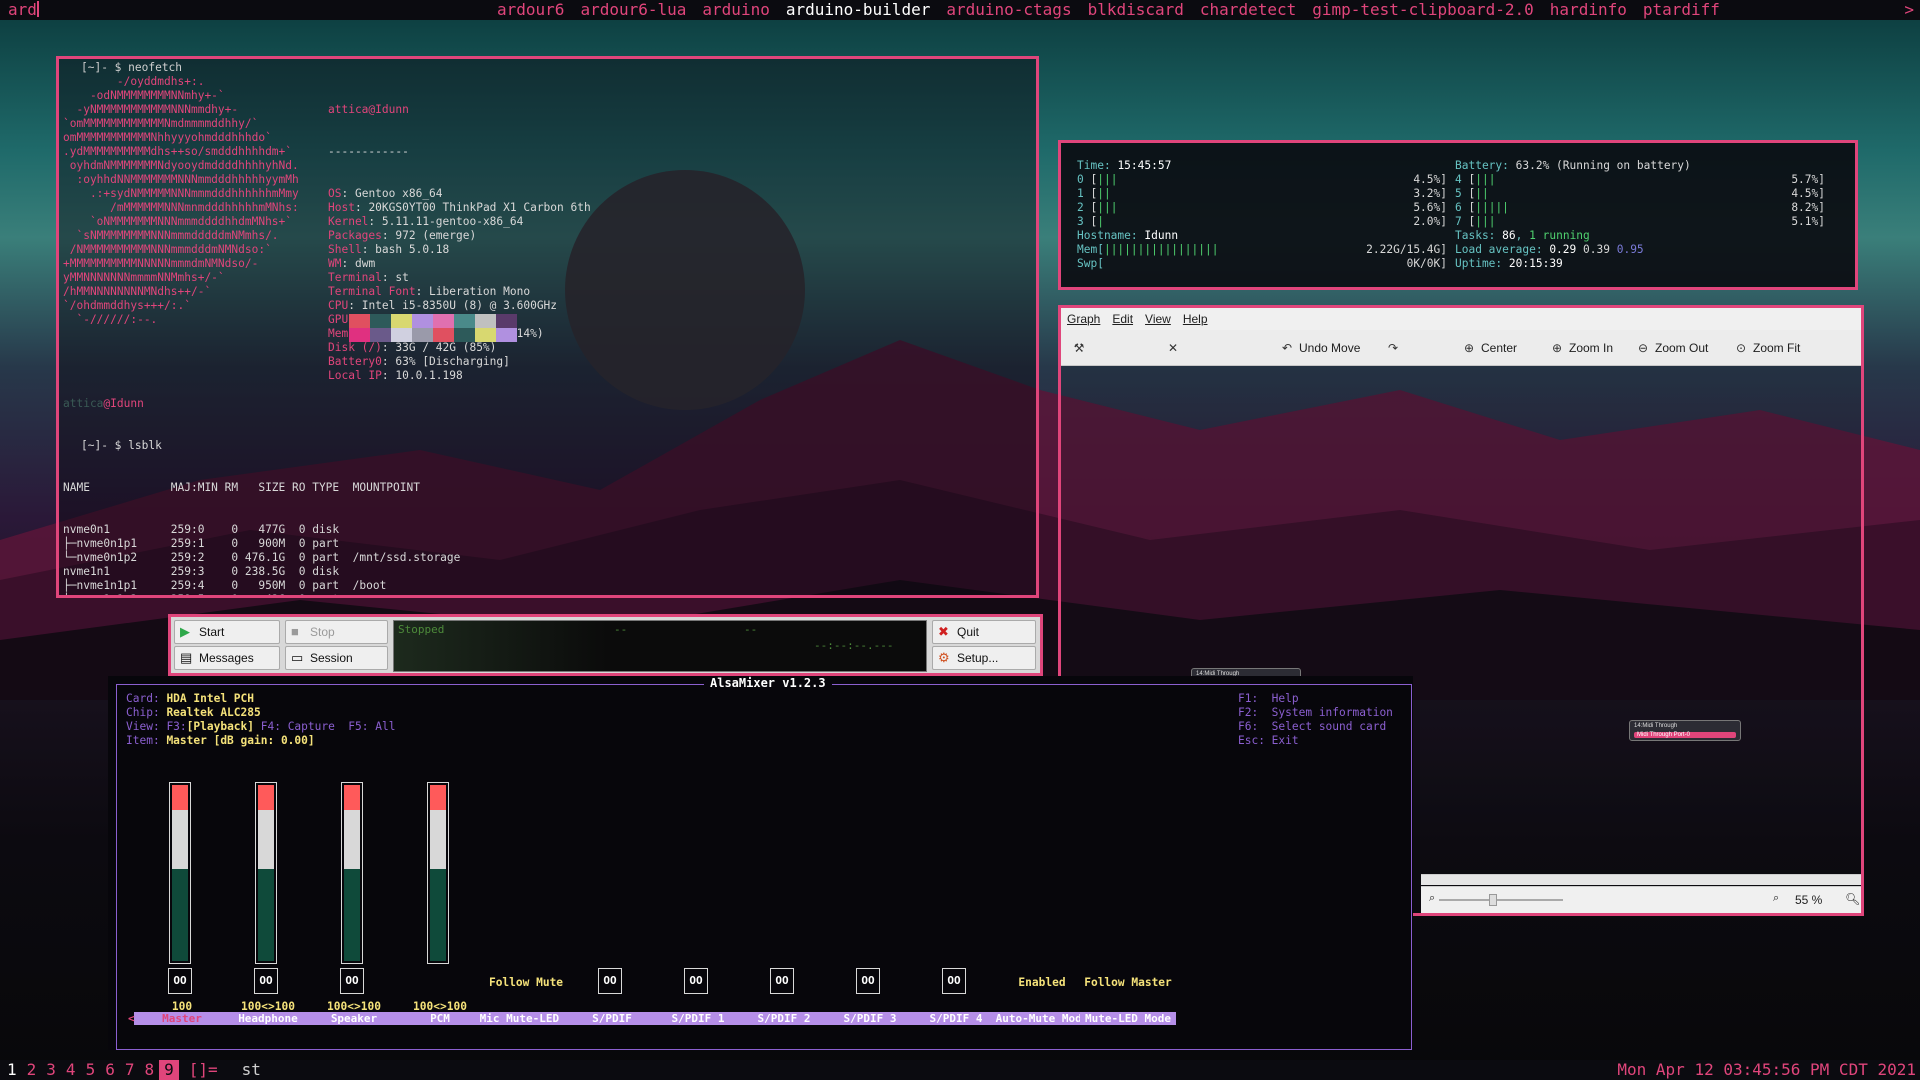  I want to click on session-button: ▭ Session, so click(336, 658).